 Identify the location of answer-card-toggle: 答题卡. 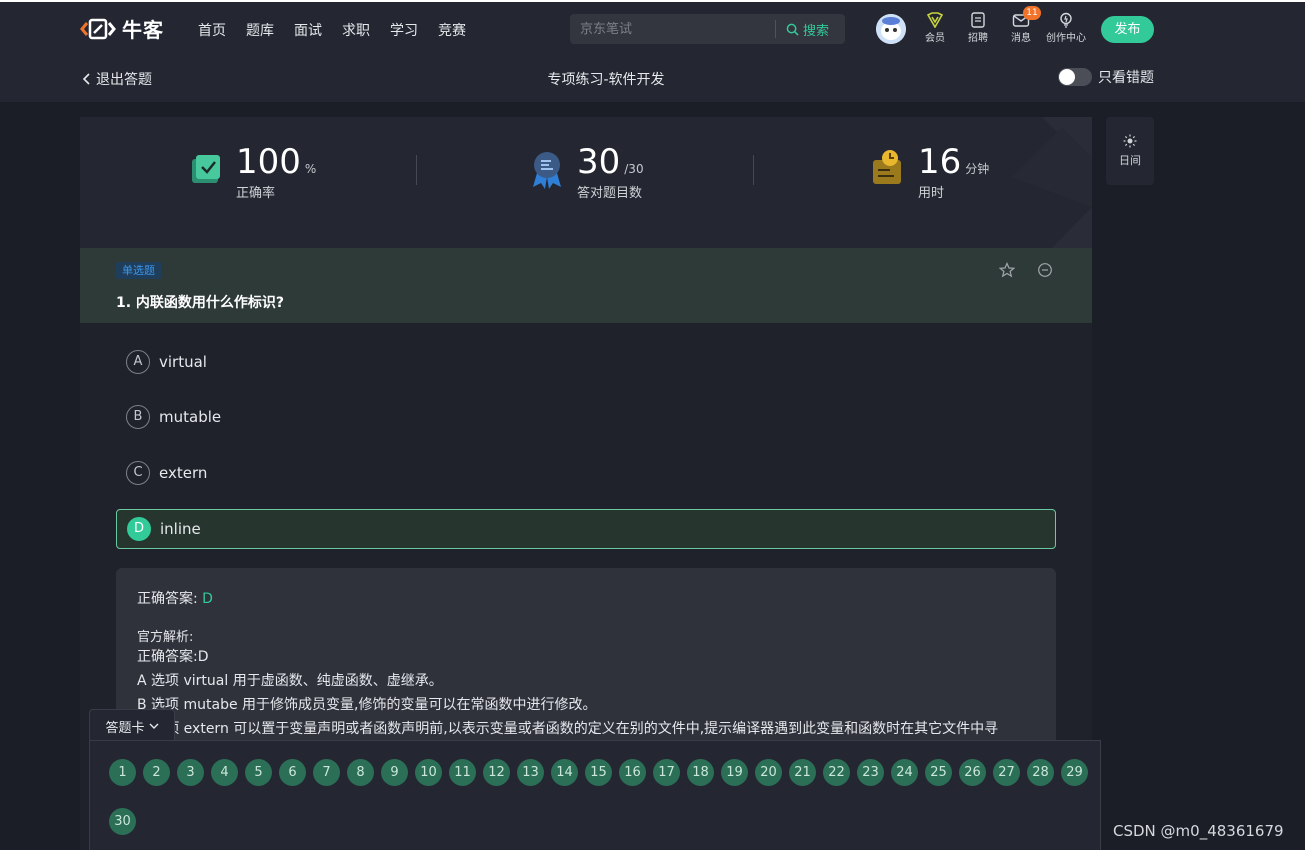
(132, 725).